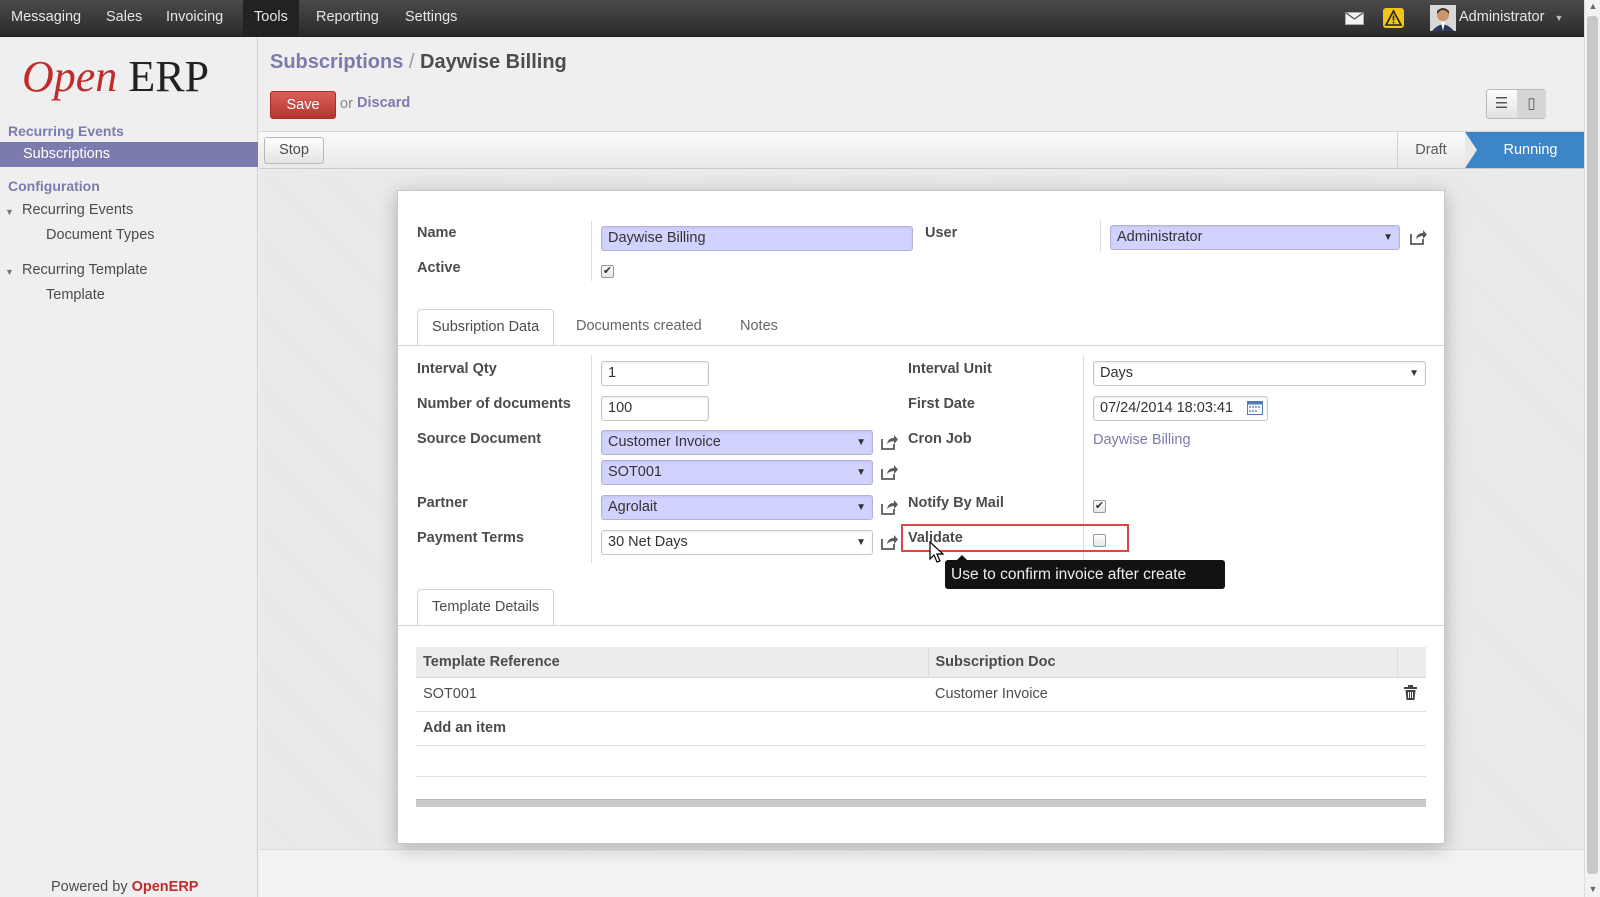 Image resolution: width=1600 pixels, height=897 pixels. I want to click on name-input: Daywise Billing, so click(757, 238).